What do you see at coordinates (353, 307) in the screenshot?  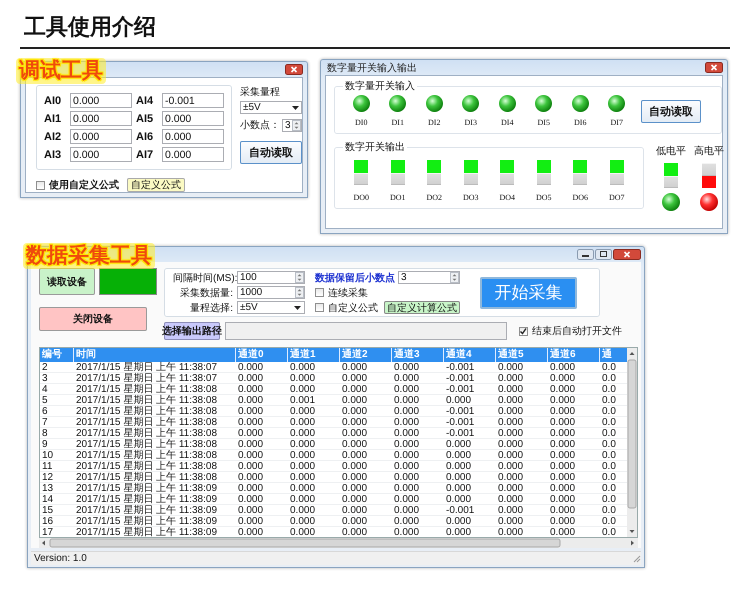 I see `checkbox-label: 自定义公式` at bounding box center [353, 307].